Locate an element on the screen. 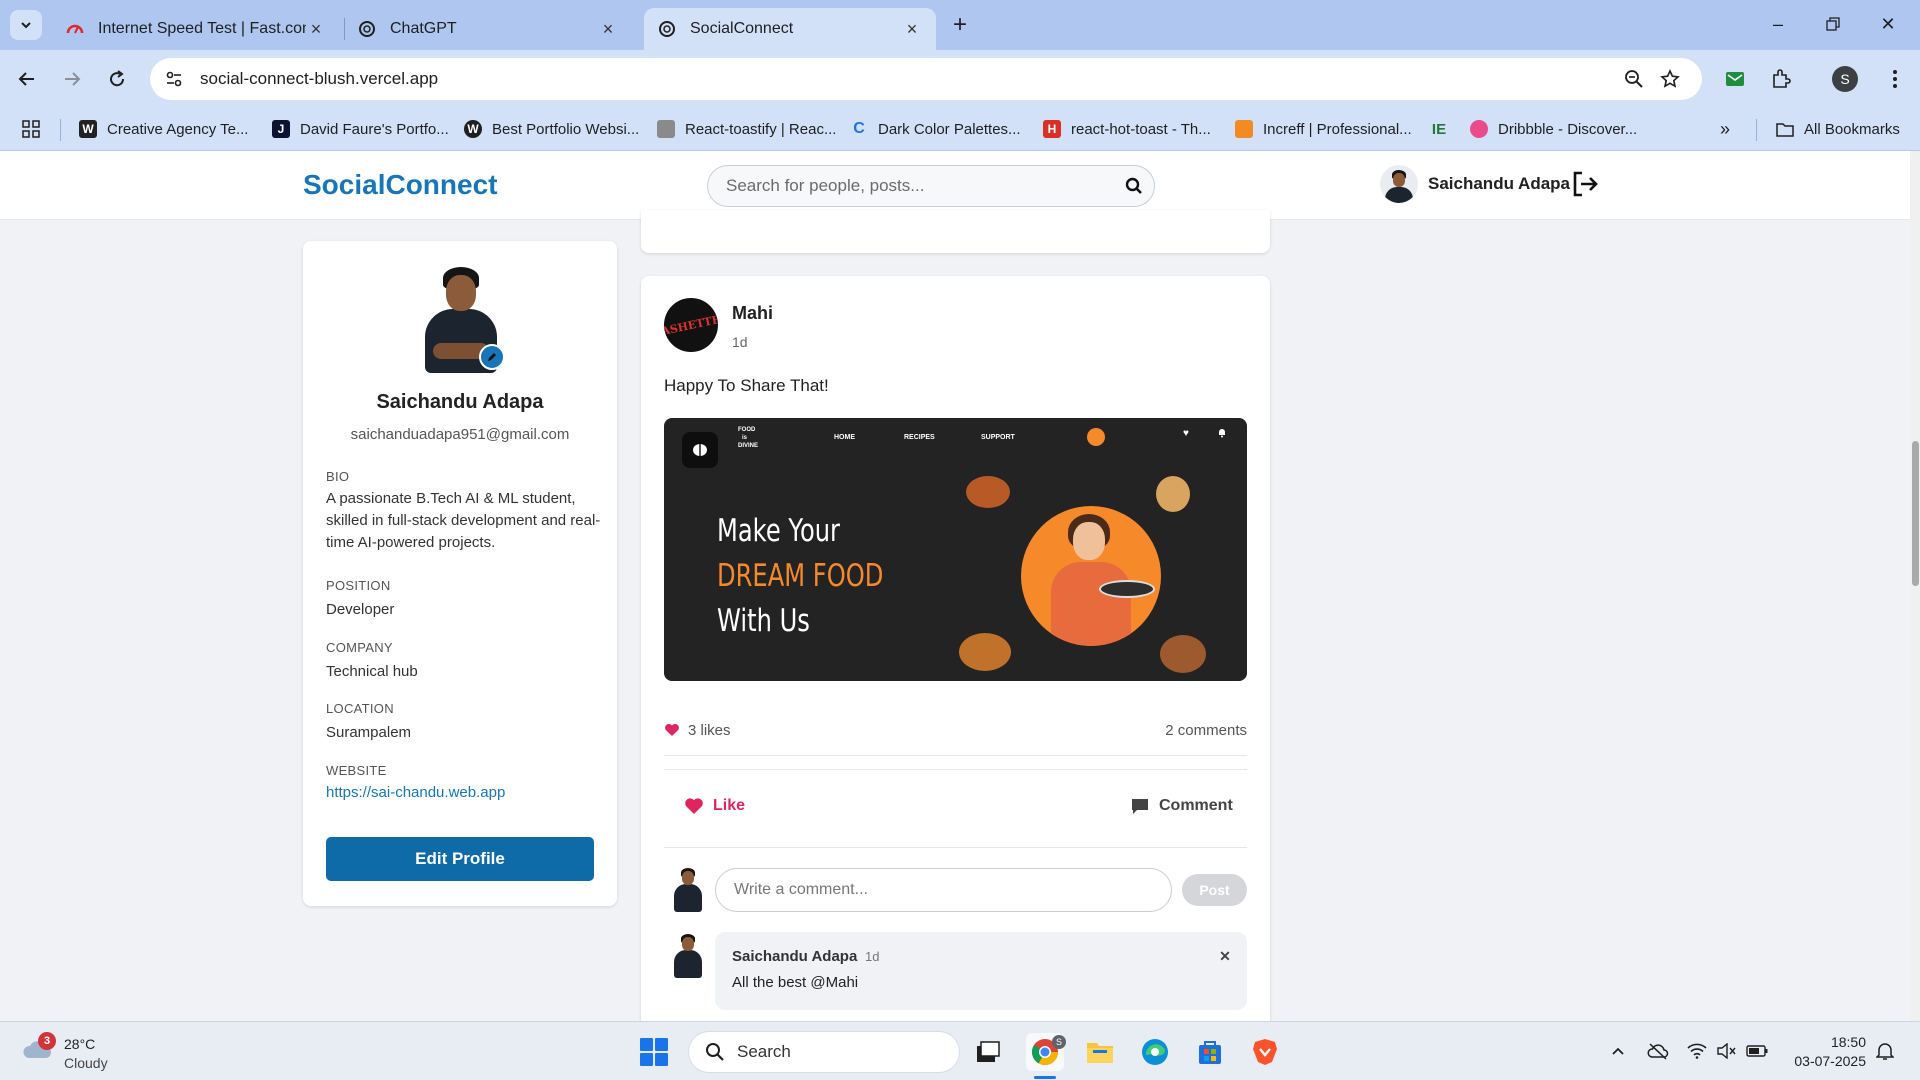  show-hidden-icons-button is located at coordinates (1618, 1051).